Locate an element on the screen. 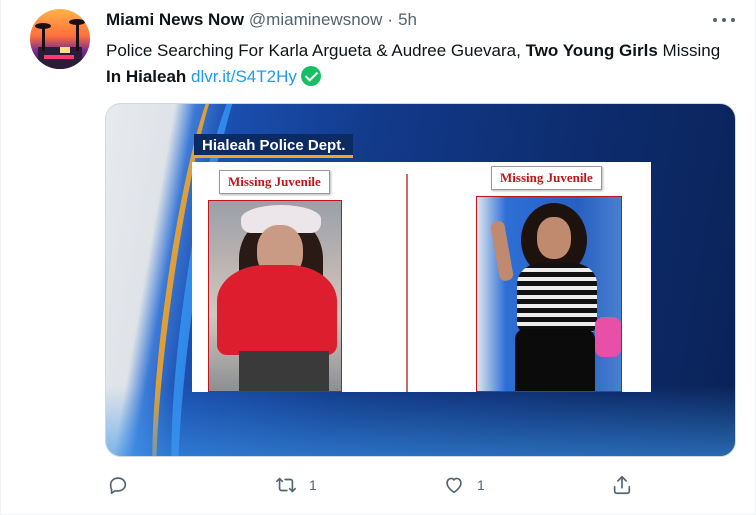 This screenshot has width=756, height=515. share-icon is located at coordinates (622, 485).